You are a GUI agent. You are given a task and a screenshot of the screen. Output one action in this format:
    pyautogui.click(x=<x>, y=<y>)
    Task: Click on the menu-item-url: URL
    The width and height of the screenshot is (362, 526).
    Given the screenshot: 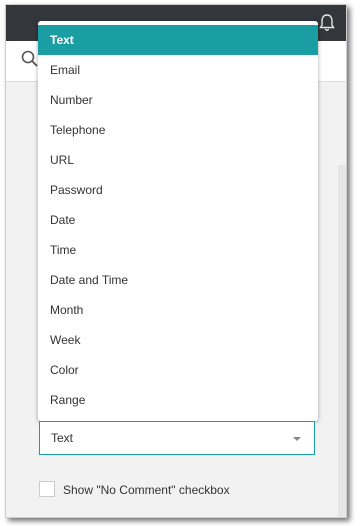 What is the action you would take?
    pyautogui.click(x=178, y=160)
    